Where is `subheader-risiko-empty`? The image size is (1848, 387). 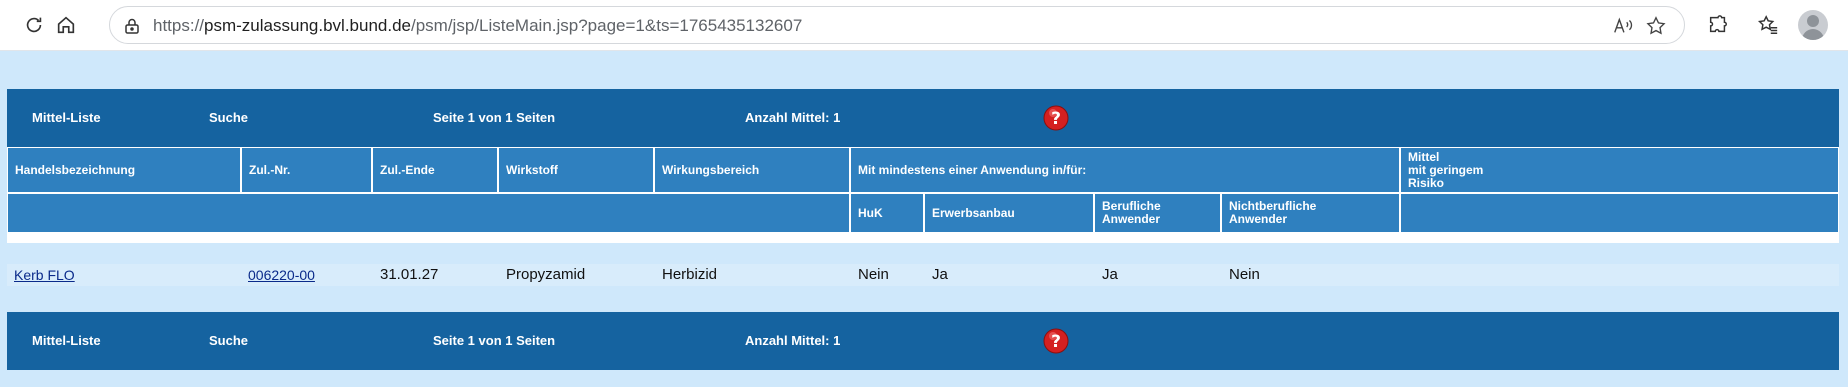
subheader-risiko-empty is located at coordinates (1619, 213).